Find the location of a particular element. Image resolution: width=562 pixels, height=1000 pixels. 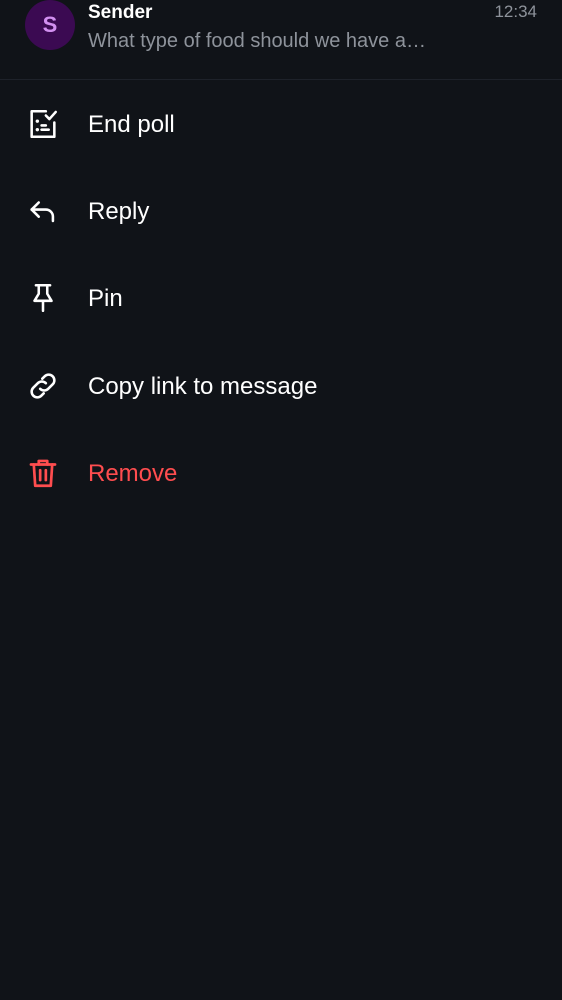

link-icon is located at coordinates (43, 386).